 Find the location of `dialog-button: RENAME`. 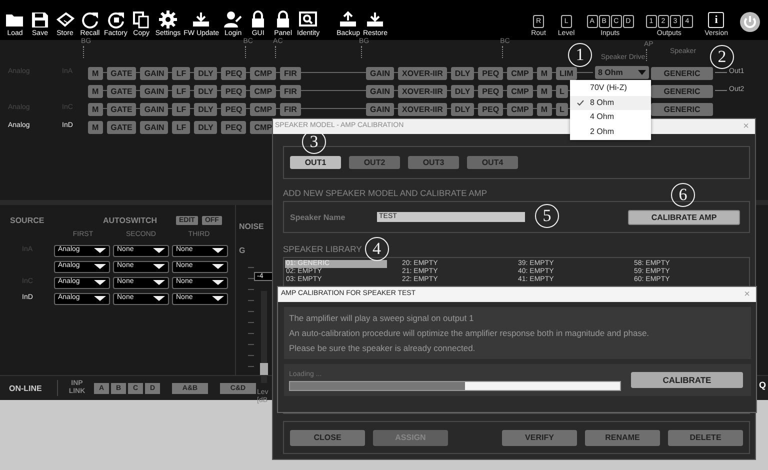

dialog-button: RENAME is located at coordinates (622, 438).